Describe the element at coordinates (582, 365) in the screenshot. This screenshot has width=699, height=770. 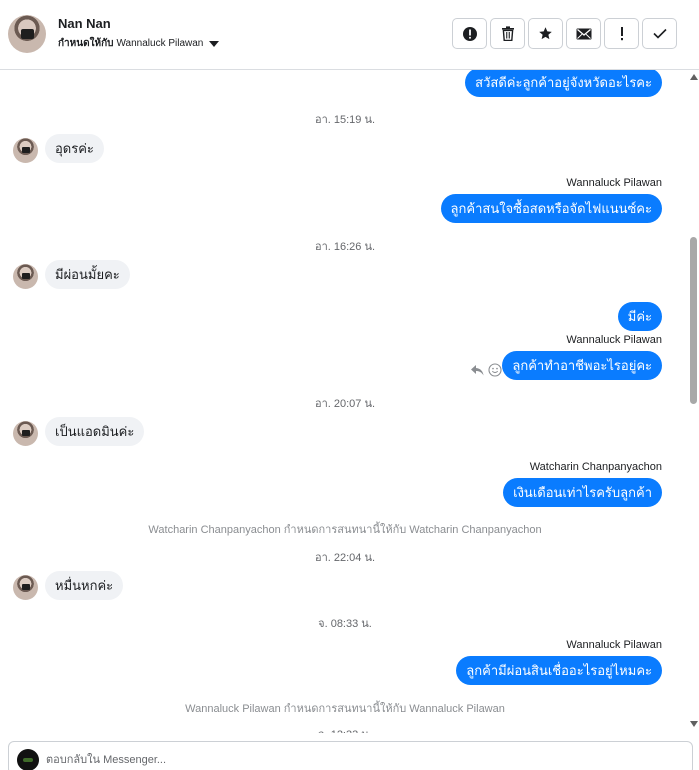
I see `outgoing-message: ลูกค้าทำอาชีพอะไรอยู่คะ` at that location.